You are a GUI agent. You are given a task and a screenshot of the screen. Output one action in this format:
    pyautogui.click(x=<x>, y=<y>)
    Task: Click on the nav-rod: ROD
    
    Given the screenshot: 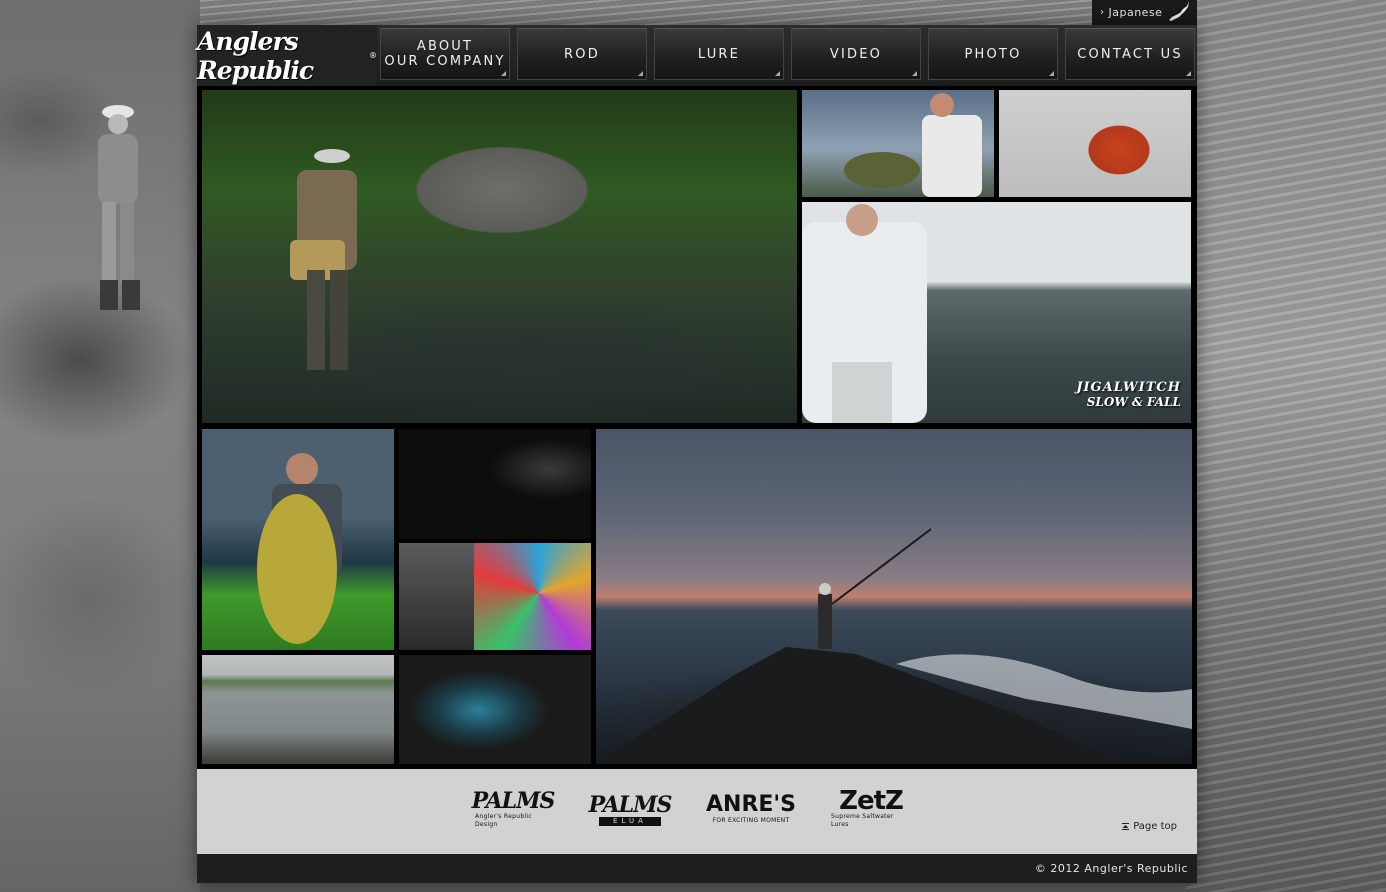 What is the action you would take?
    pyautogui.click(x=582, y=54)
    